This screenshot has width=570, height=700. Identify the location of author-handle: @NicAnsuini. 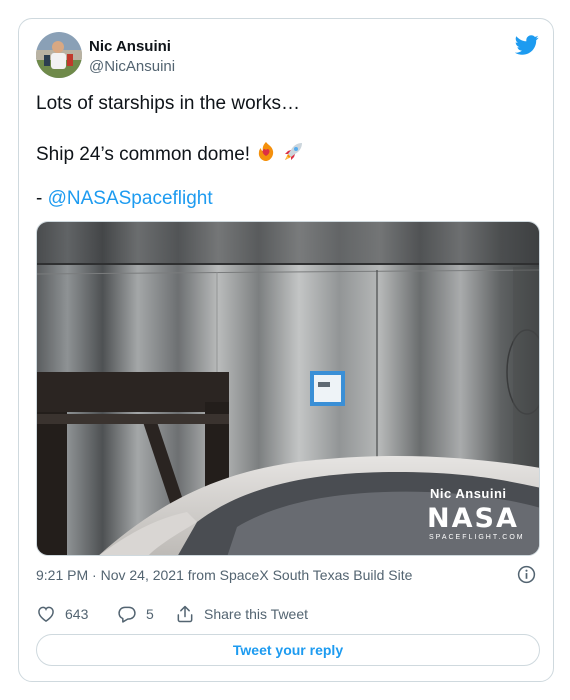
(132, 66).